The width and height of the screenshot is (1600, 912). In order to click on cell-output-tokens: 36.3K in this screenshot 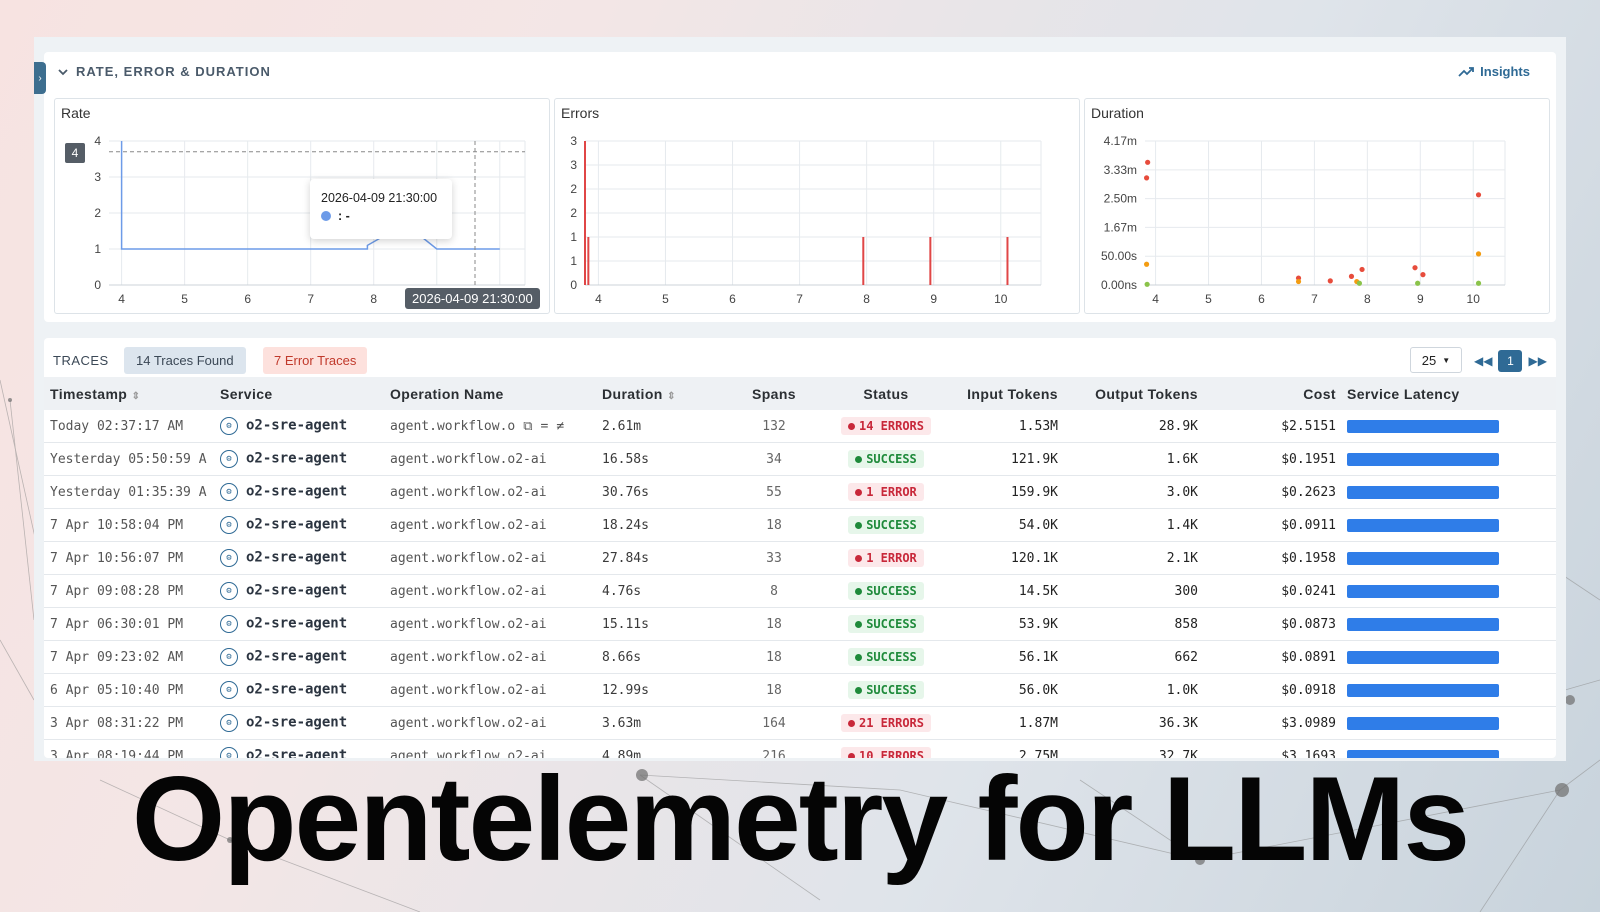, I will do `click(1129, 723)`.